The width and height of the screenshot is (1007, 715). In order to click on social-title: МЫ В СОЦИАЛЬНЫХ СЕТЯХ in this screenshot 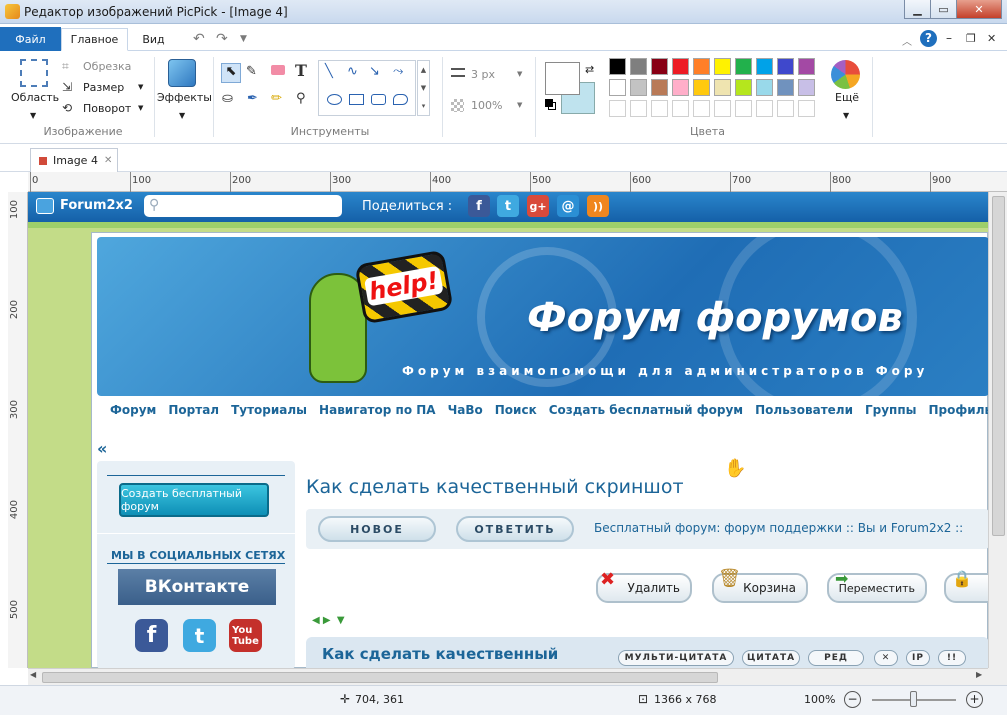, I will do `click(198, 555)`.